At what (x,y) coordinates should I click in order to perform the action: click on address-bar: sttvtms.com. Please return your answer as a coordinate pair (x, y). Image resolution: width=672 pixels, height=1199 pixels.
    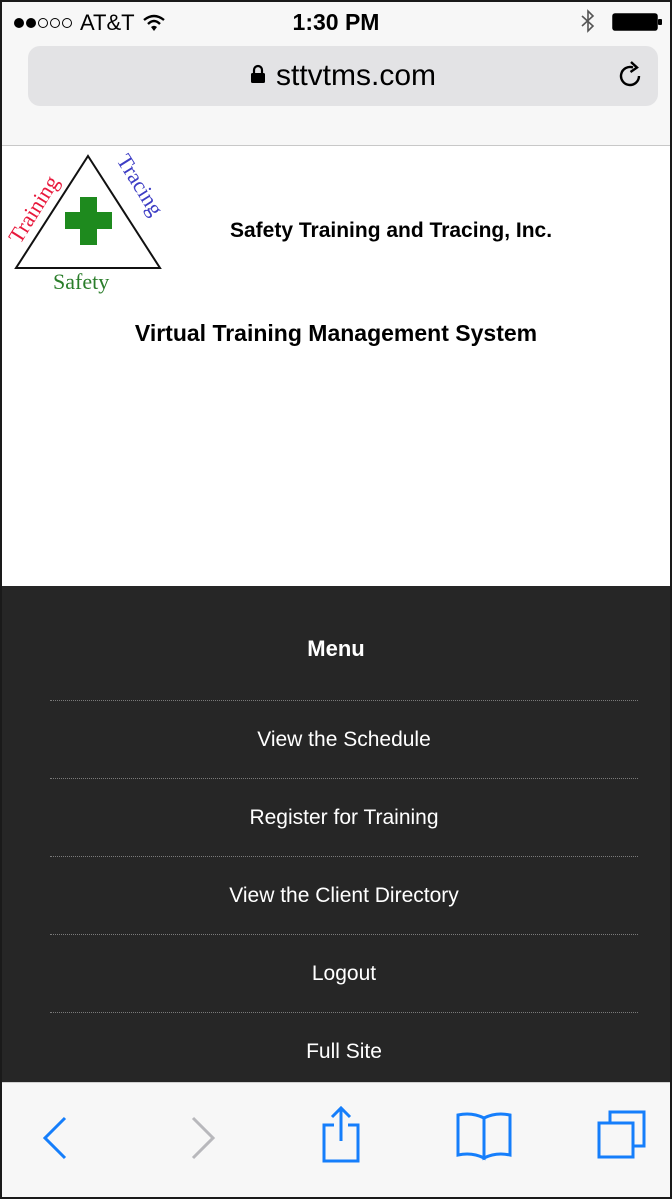
    Looking at the image, I should click on (343, 76).